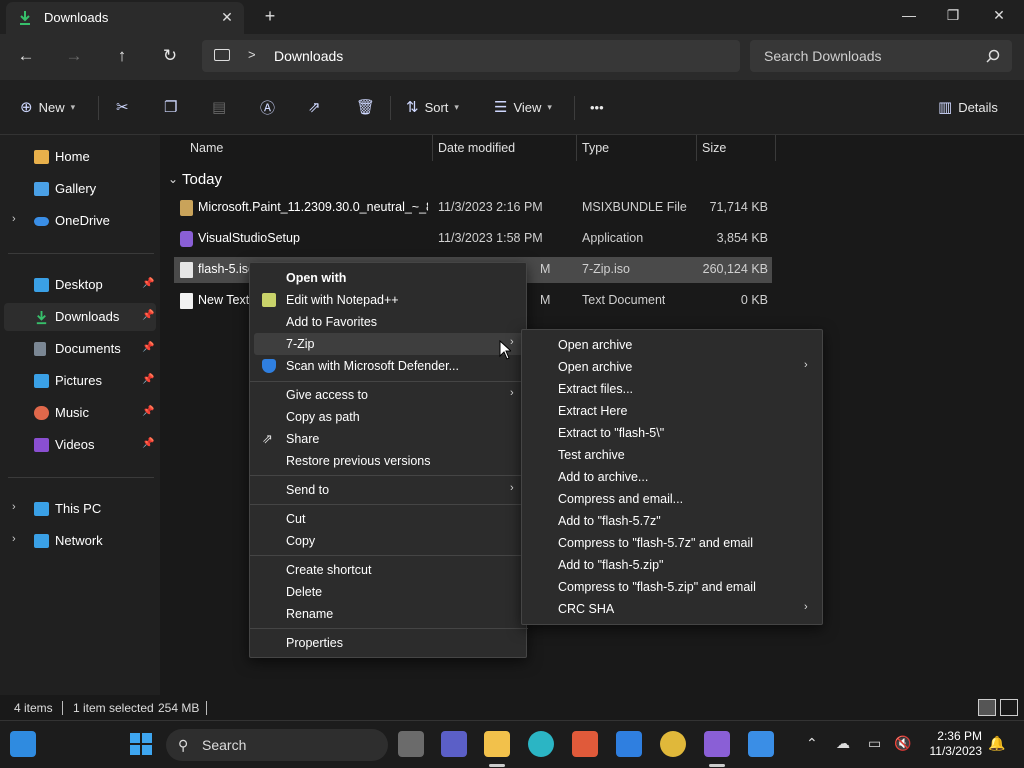 This screenshot has height=768, width=1024. I want to click on paste-button: ▤, so click(219, 107).